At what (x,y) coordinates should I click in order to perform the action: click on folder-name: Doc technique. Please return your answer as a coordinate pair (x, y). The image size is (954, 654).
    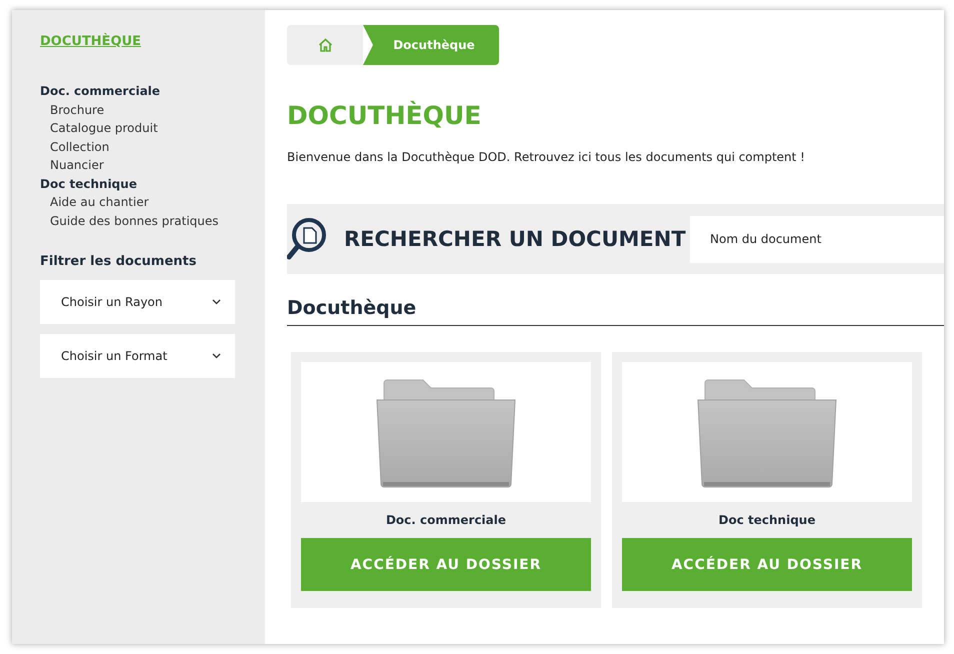
    Looking at the image, I should click on (767, 520).